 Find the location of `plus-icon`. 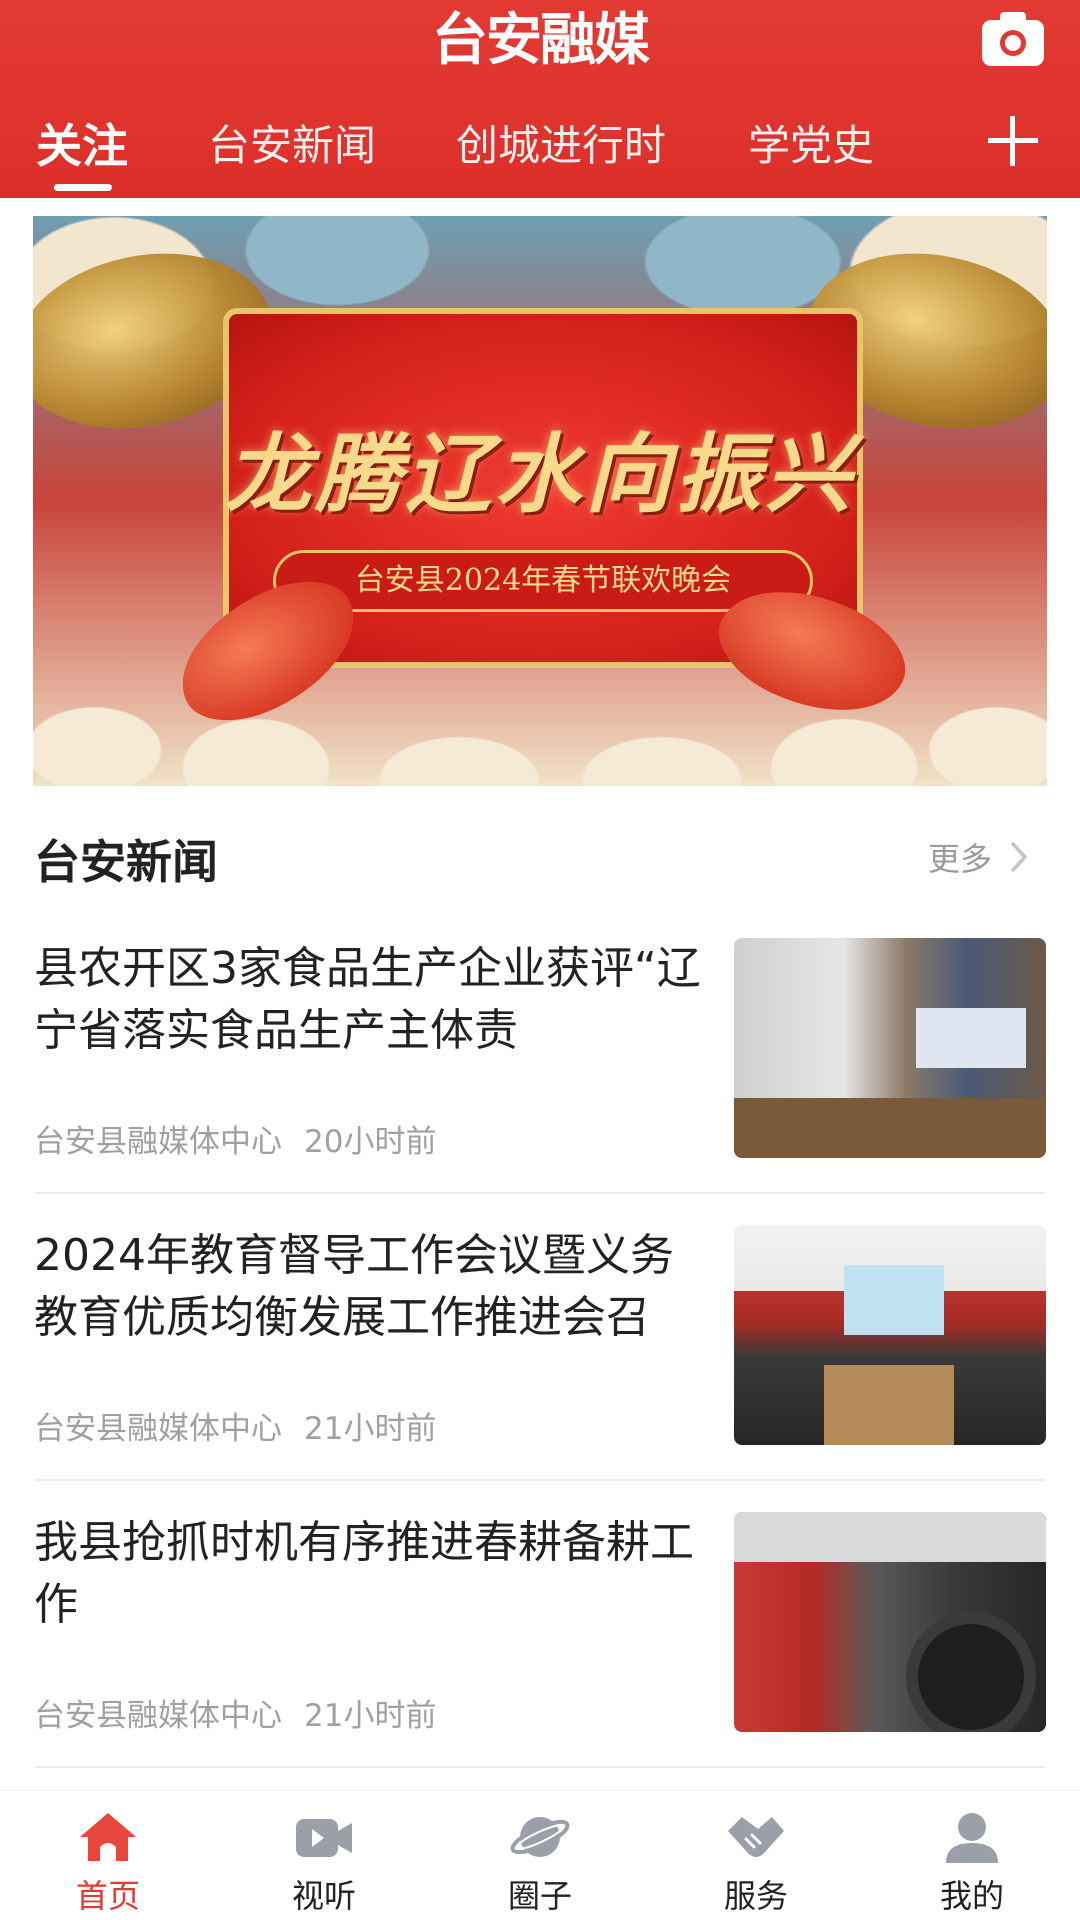

plus-icon is located at coordinates (1013, 141).